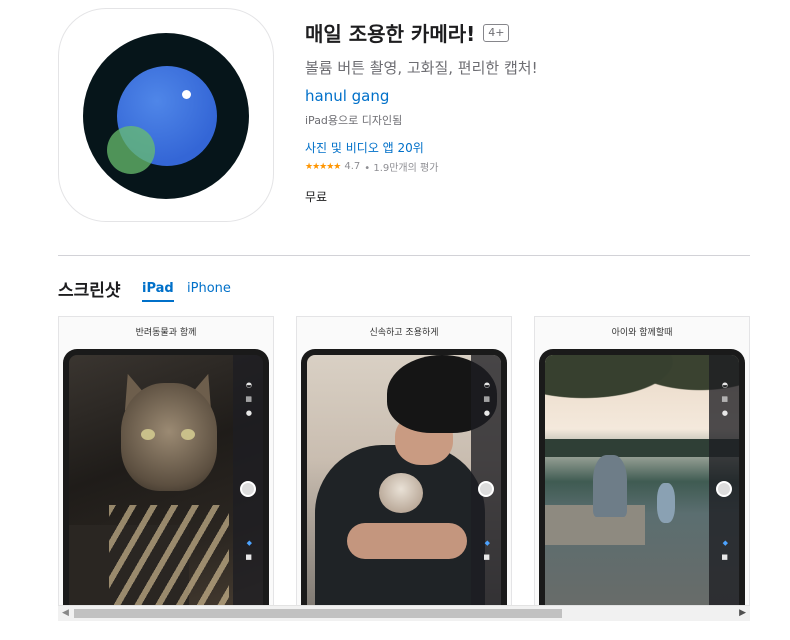 This screenshot has width=790, height=640. I want to click on child-image, so click(666, 503).